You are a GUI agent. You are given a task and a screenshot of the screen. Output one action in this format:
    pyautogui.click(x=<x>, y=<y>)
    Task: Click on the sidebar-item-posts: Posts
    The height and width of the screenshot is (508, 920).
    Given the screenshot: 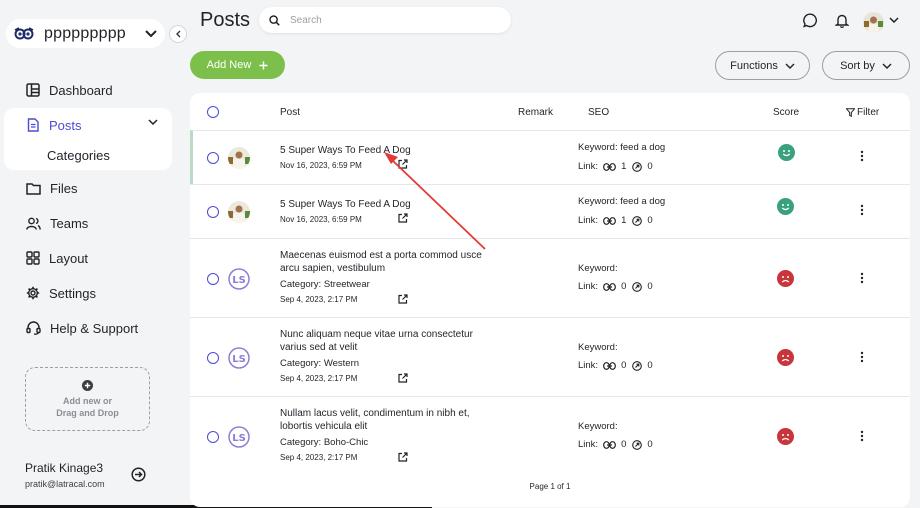 What is the action you would take?
    pyautogui.click(x=88, y=125)
    